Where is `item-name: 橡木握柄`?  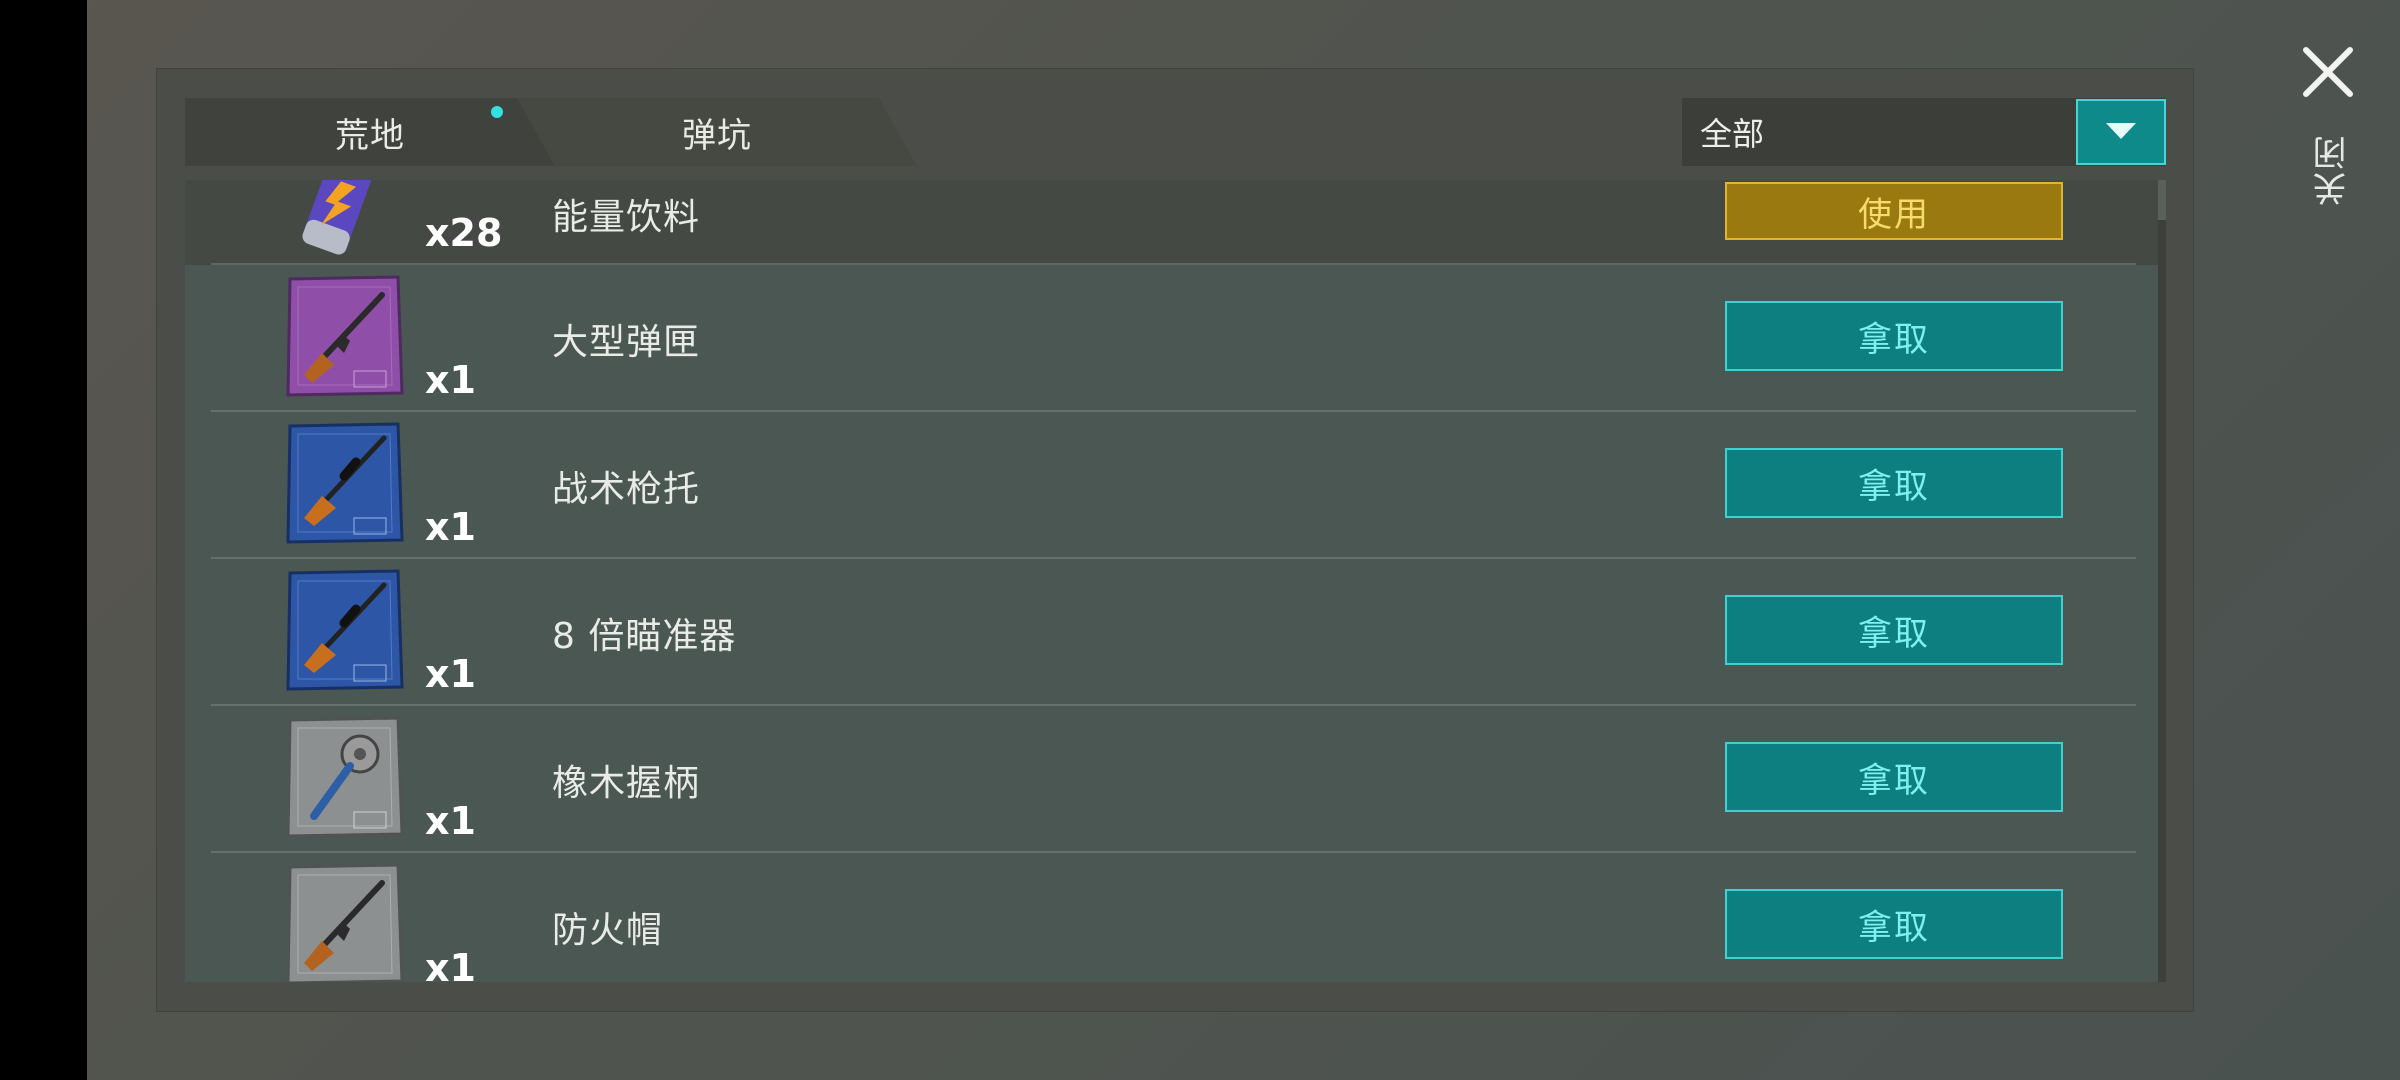
item-name: 橡木握柄 is located at coordinates (626, 783).